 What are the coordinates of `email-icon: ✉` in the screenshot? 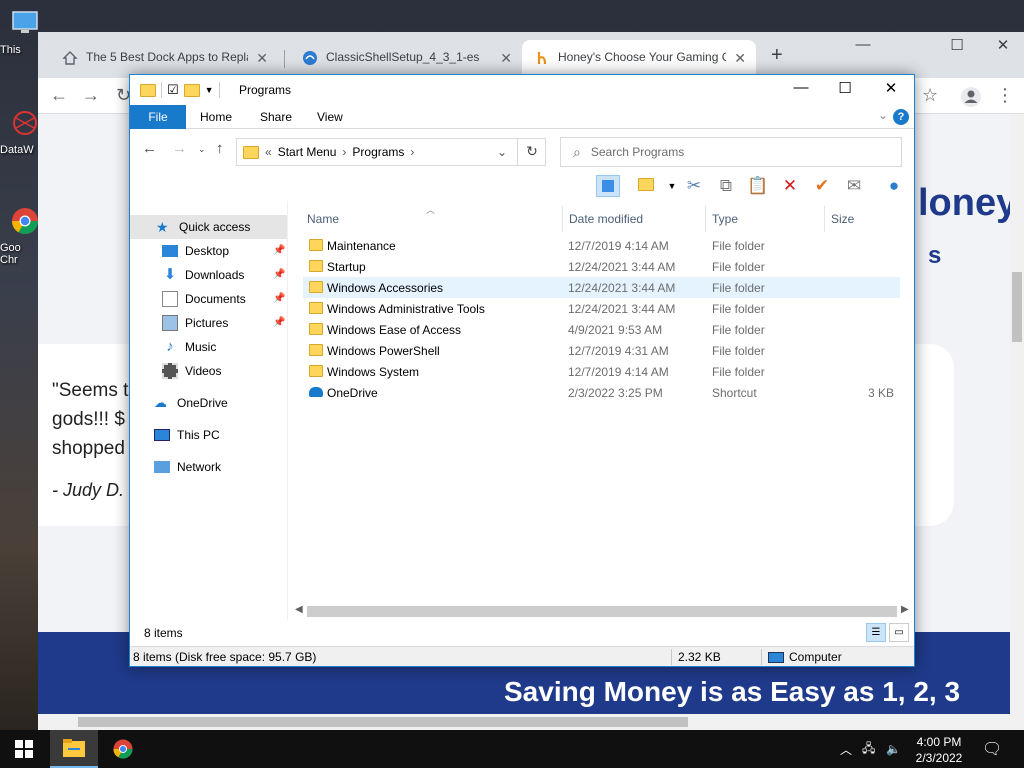 It's located at (854, 186).